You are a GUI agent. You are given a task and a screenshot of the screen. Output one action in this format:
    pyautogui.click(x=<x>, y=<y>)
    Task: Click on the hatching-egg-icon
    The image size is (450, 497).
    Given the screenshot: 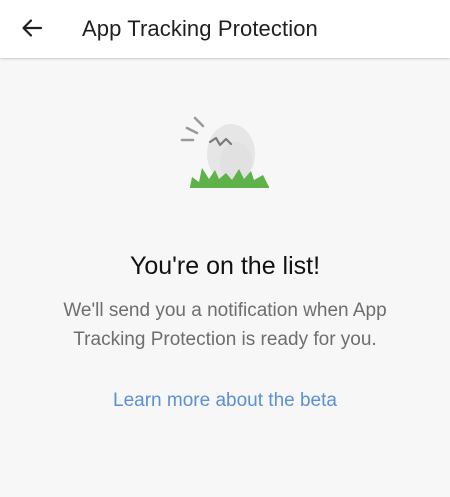 What is the action you would take?
    pyautogui.click(x=224, y=152)
    